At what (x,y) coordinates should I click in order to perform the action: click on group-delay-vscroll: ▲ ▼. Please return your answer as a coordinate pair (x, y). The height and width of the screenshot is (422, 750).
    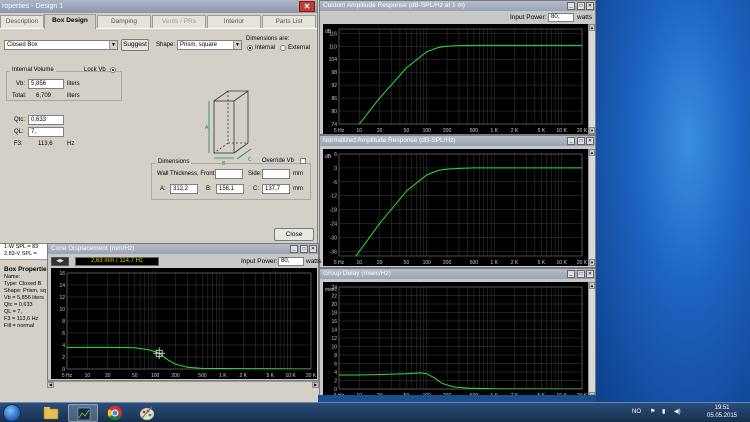
    Looking at the image, I should click on (591, 340).